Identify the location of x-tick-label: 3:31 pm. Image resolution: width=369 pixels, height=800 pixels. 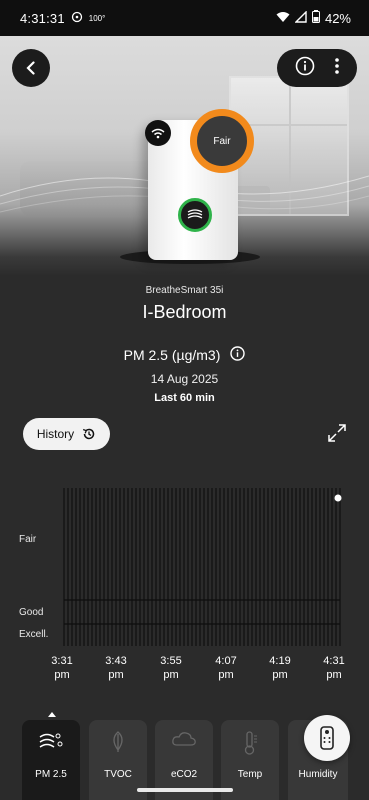
(62, 668).